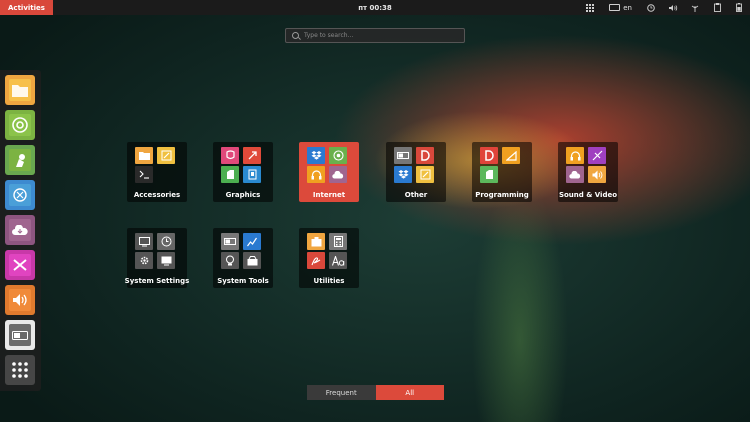  What do you see at coordinates (590, 7) in the screenshot?
I see `grid-menu-icon` at bounding box center [590, 7].